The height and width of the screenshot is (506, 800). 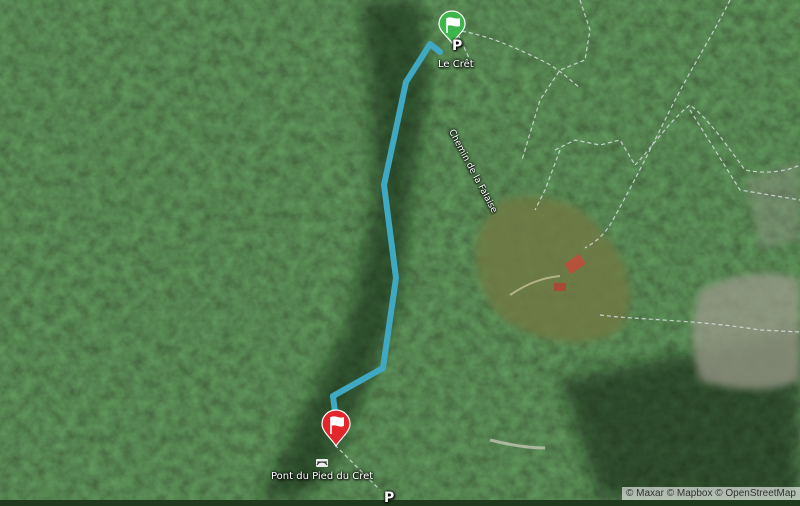 I want to click on map-attribution: © Maxar © Mapbox © OpenStreetMap, so click(x=711, y=493).